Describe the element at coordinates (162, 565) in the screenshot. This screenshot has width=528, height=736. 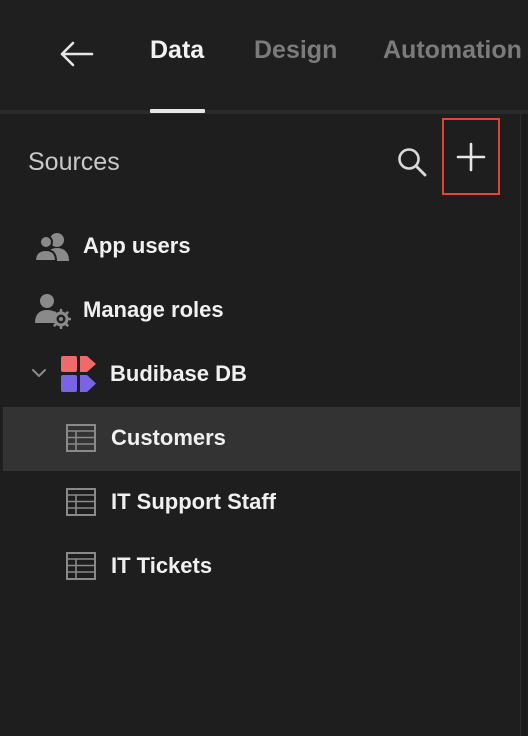
I see `table-item-label: IT Tickets` at that location.